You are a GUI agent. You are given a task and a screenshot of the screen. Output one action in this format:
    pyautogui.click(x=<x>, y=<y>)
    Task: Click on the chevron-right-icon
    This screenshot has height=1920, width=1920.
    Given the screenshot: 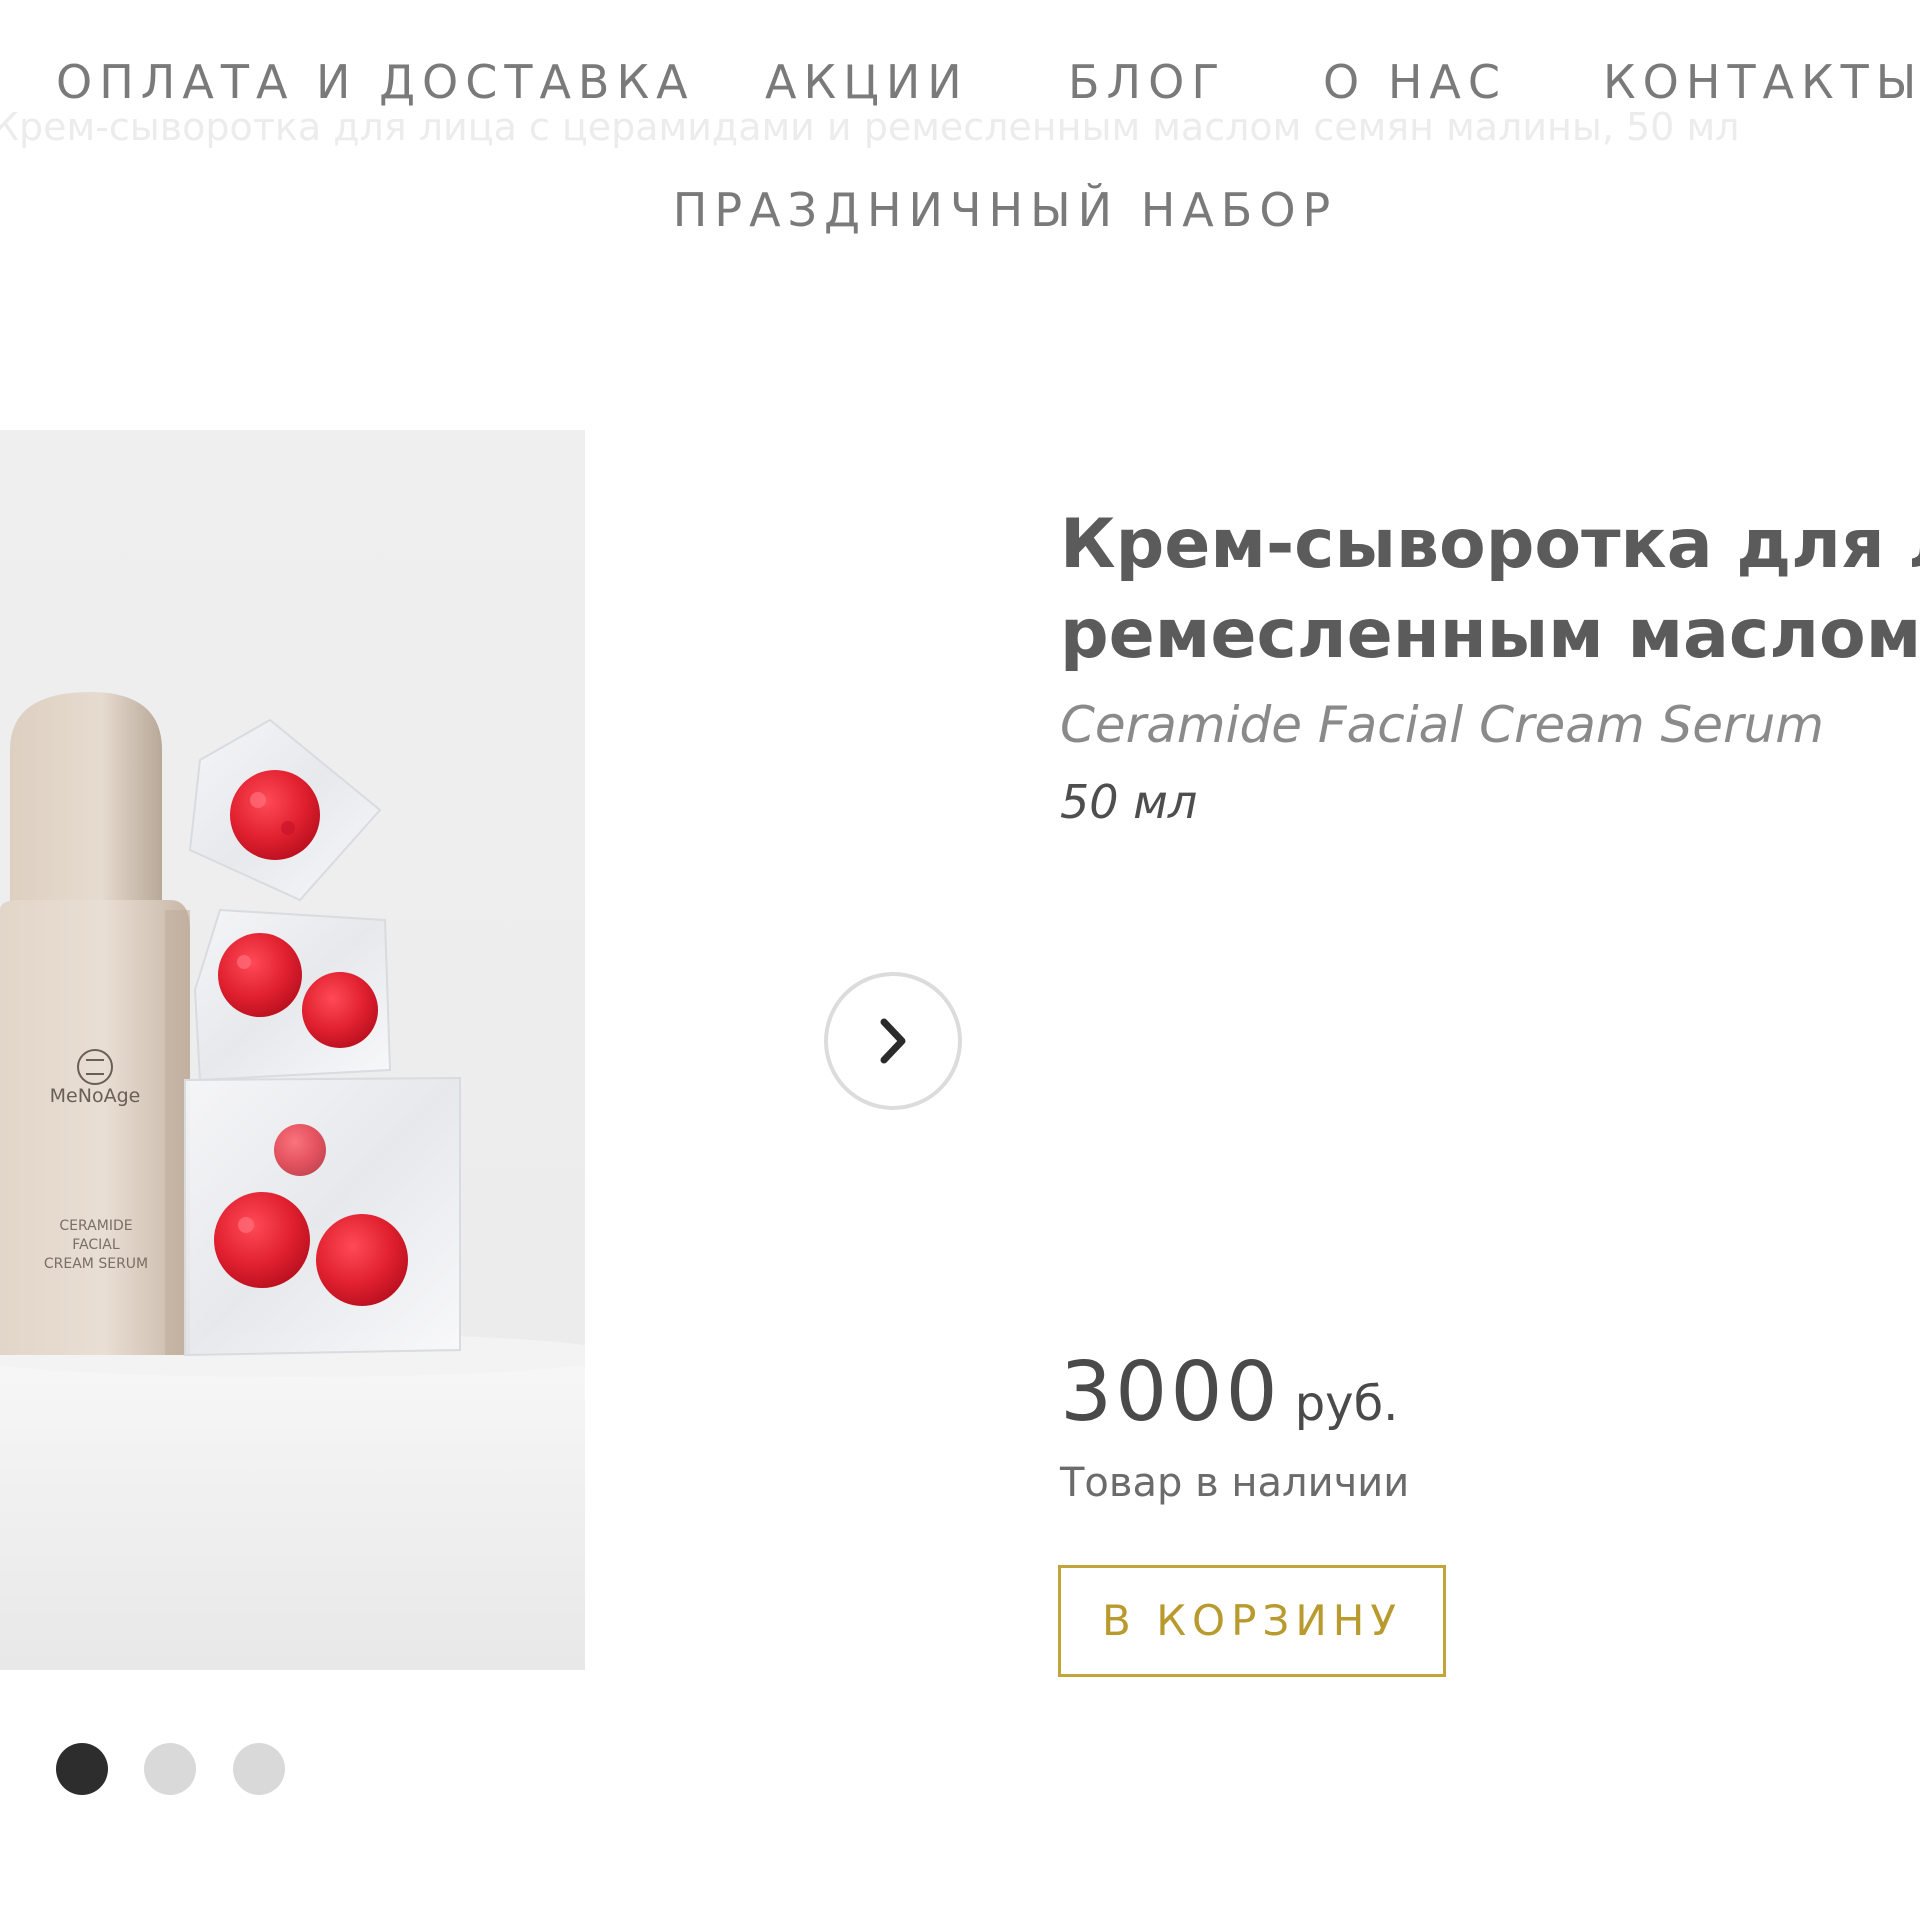 What is the action you would take?
    pyautogui.click(x=893, y=1041)
    